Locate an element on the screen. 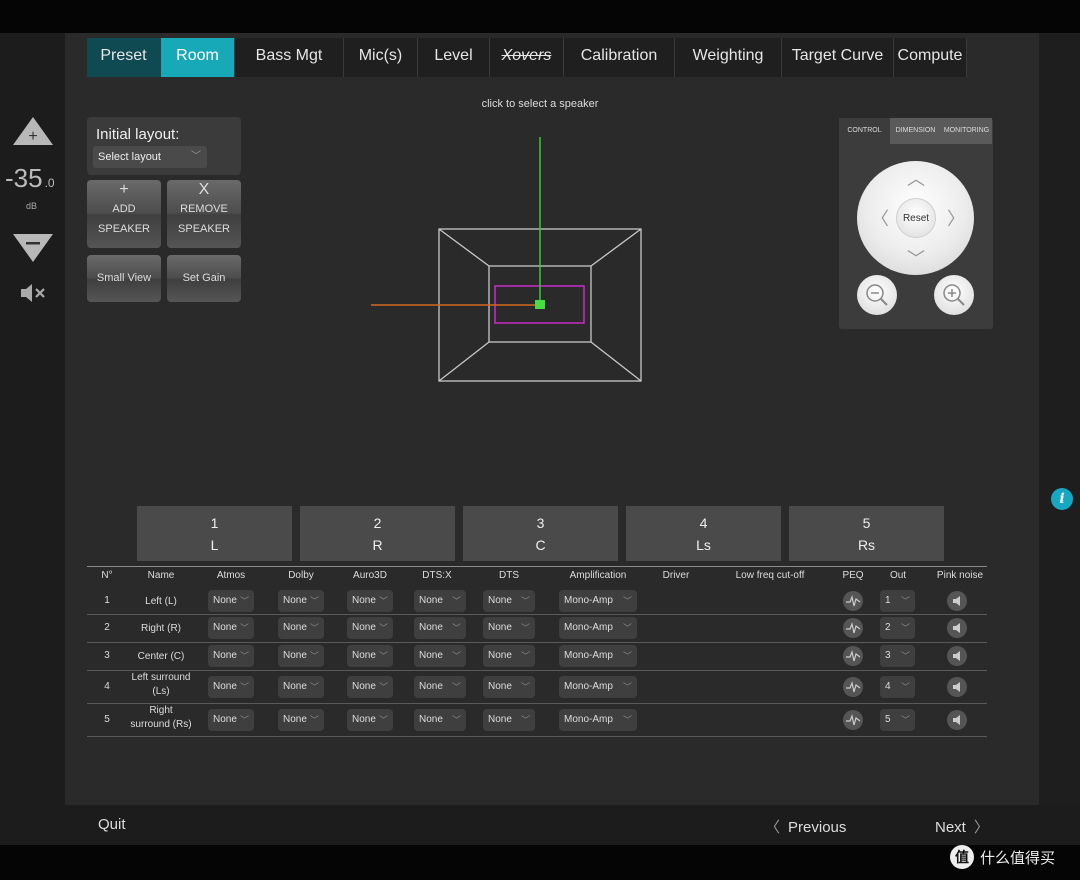 This screenshot has height=880, width=1080. tab-calibration: Calibration is located at coordinates (619, 57).